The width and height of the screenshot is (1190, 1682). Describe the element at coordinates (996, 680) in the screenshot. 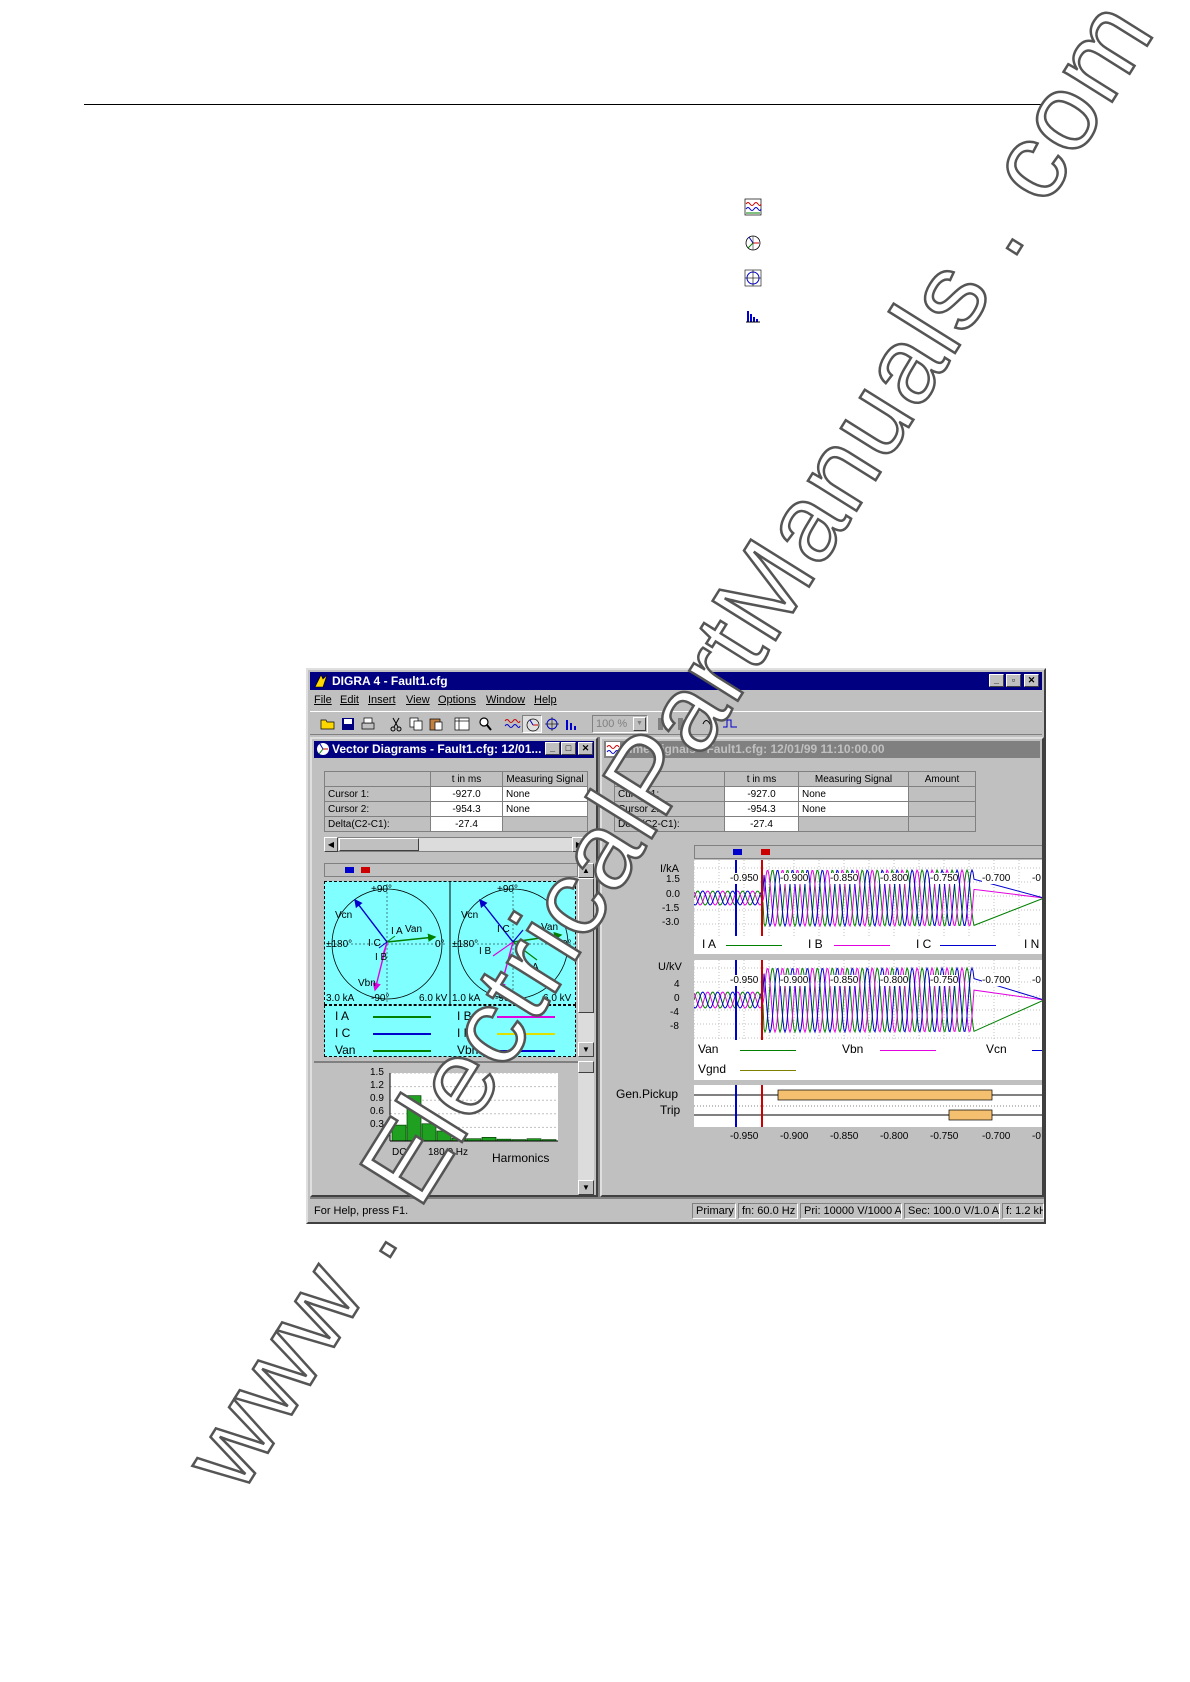

I see `minimize-button: _` at that location.